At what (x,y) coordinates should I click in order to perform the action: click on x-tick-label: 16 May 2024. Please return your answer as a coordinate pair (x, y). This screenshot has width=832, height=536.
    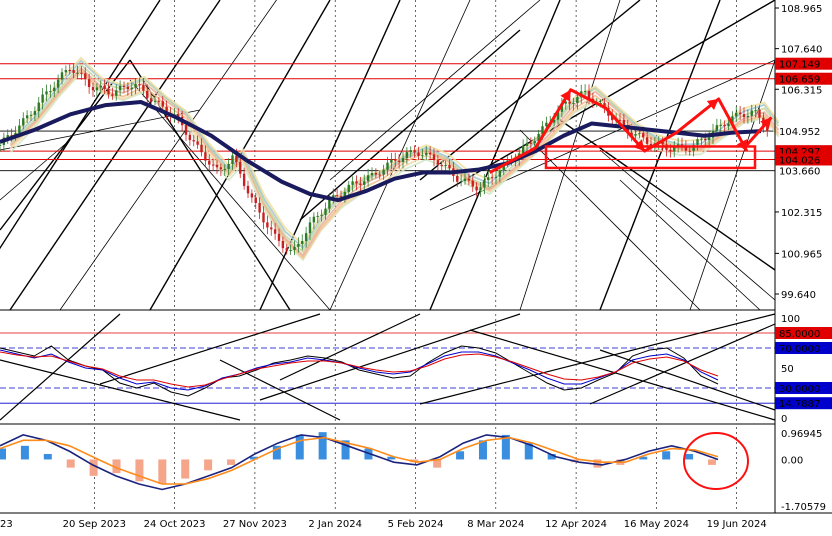
    Looking at the image, I should click on (656, 524).